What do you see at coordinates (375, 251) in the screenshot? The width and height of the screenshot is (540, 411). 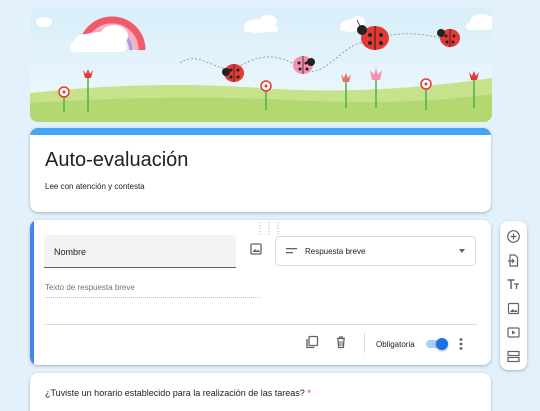 I see `question-type-select: Respuesta breve` at bounding box center [375, 251].